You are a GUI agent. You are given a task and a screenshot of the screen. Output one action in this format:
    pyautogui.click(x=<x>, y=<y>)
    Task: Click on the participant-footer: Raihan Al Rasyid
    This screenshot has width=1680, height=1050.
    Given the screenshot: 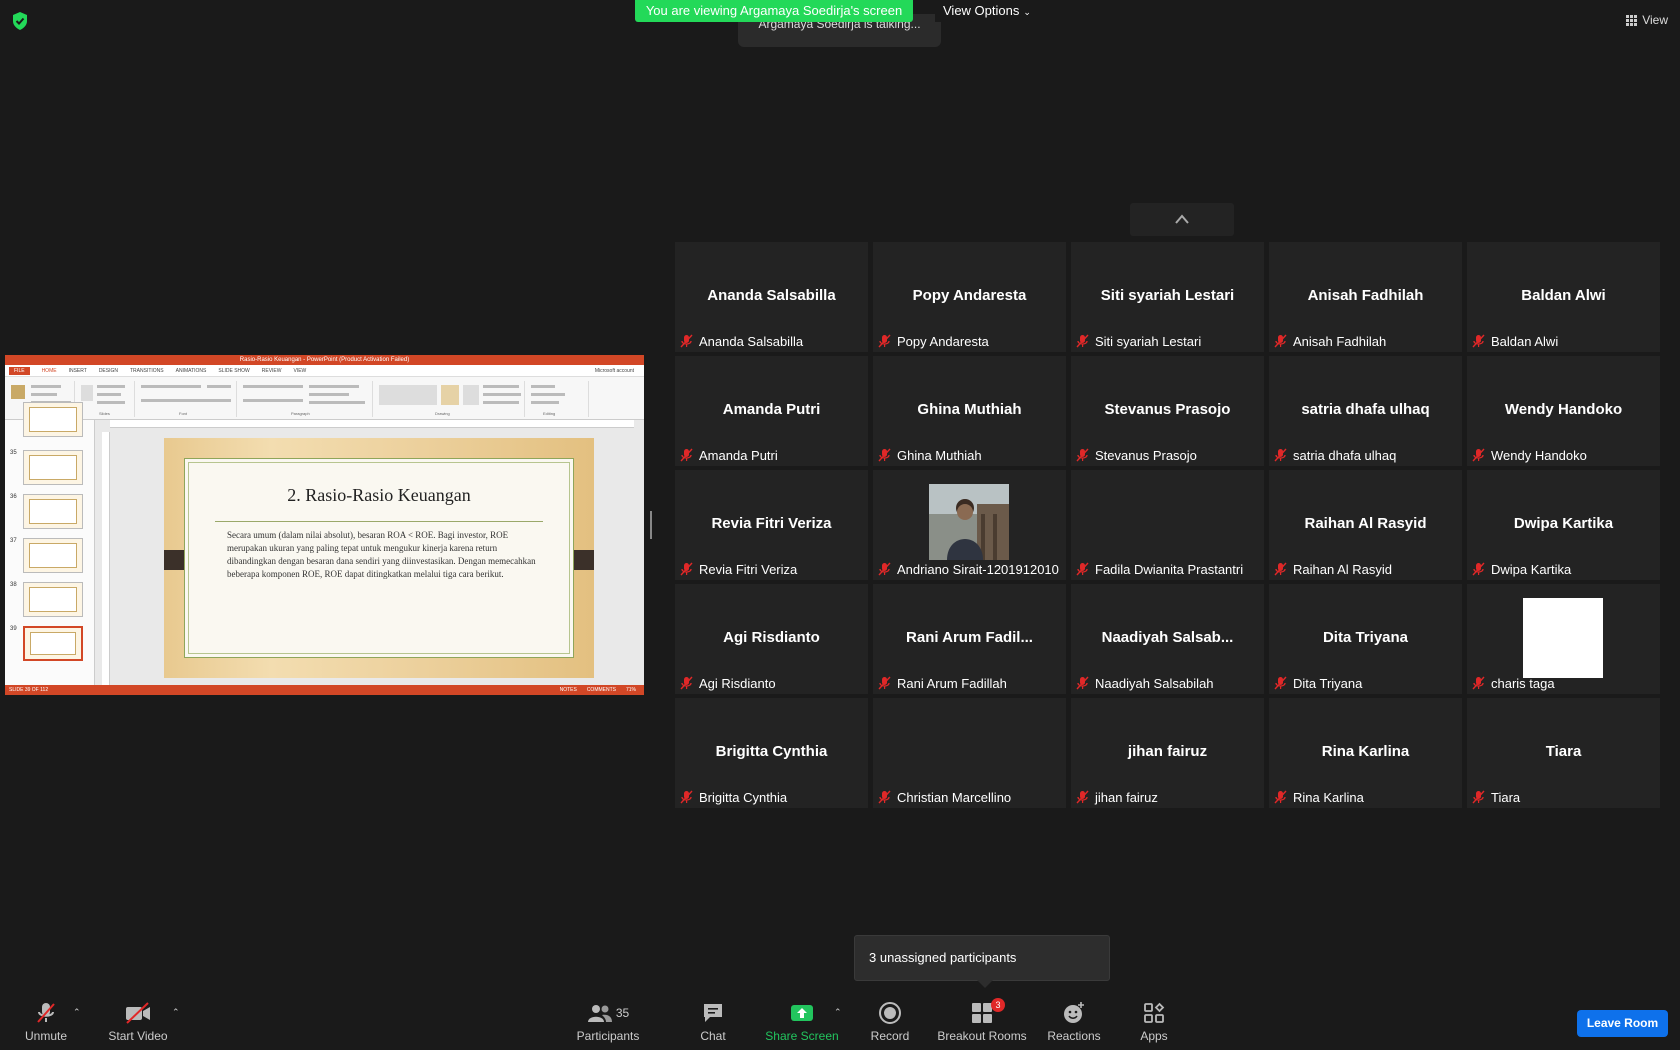 What is the action you would take?
    pyautogui.click(x=1333, y=569)
    